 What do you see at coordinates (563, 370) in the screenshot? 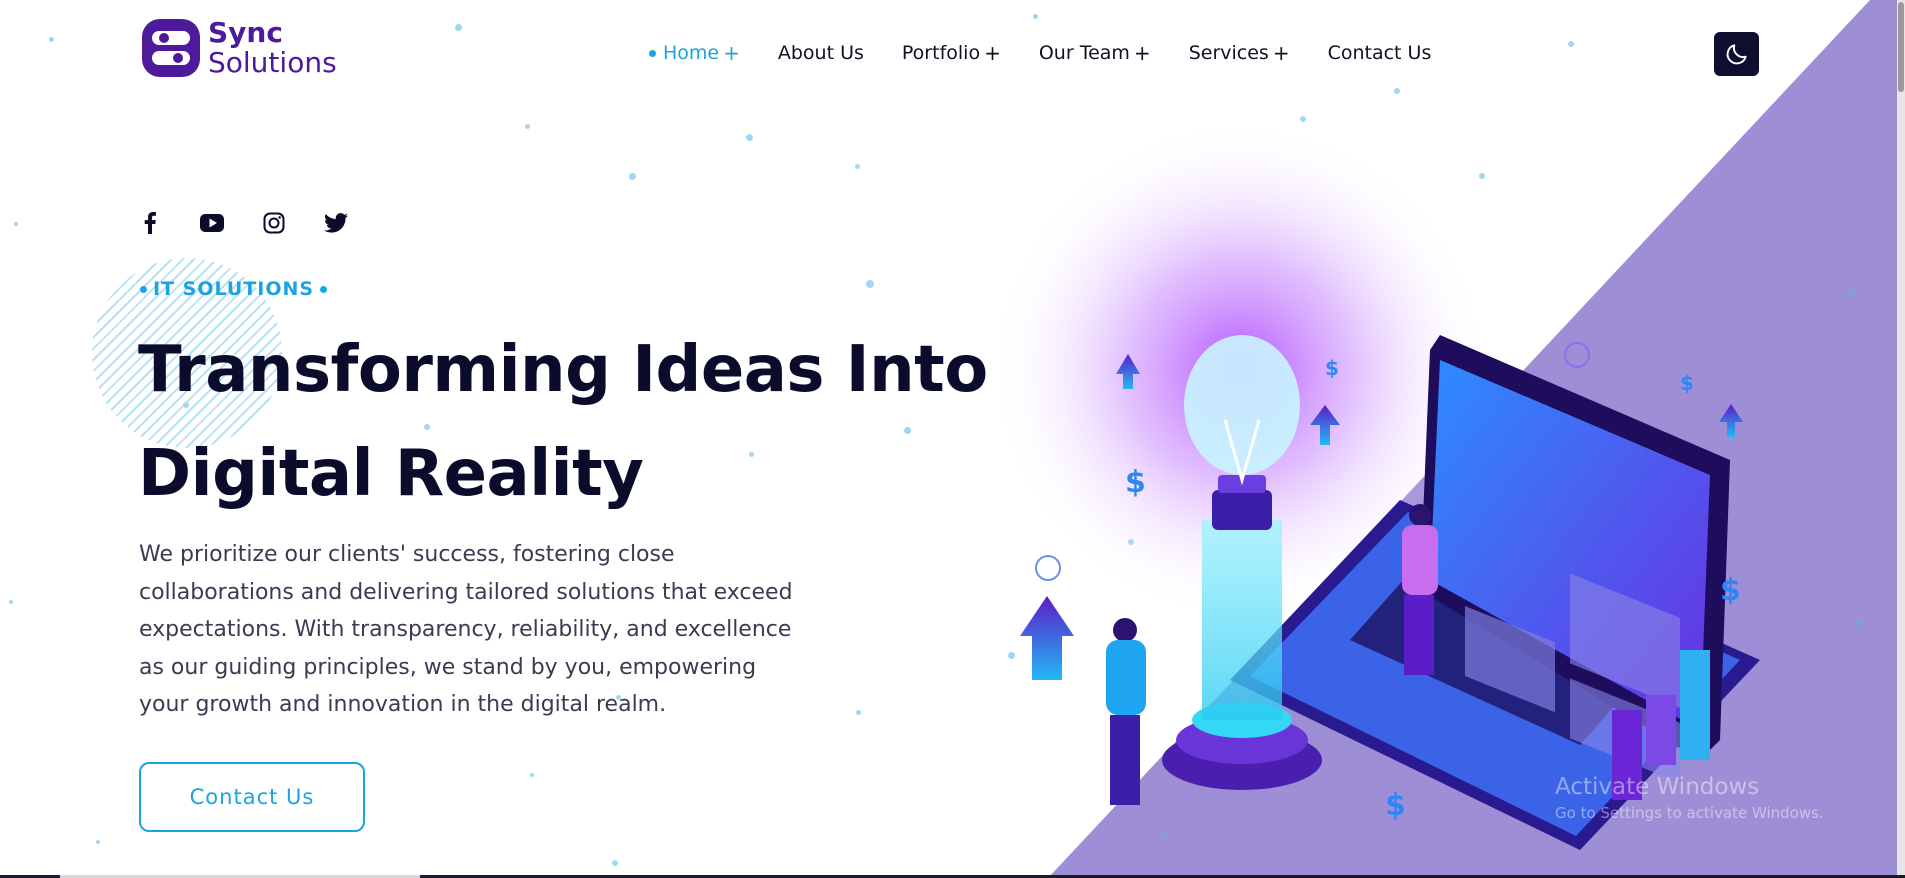
I see `headline-line-1: Transforming Ideas Into` at bounding box center [563, 370].